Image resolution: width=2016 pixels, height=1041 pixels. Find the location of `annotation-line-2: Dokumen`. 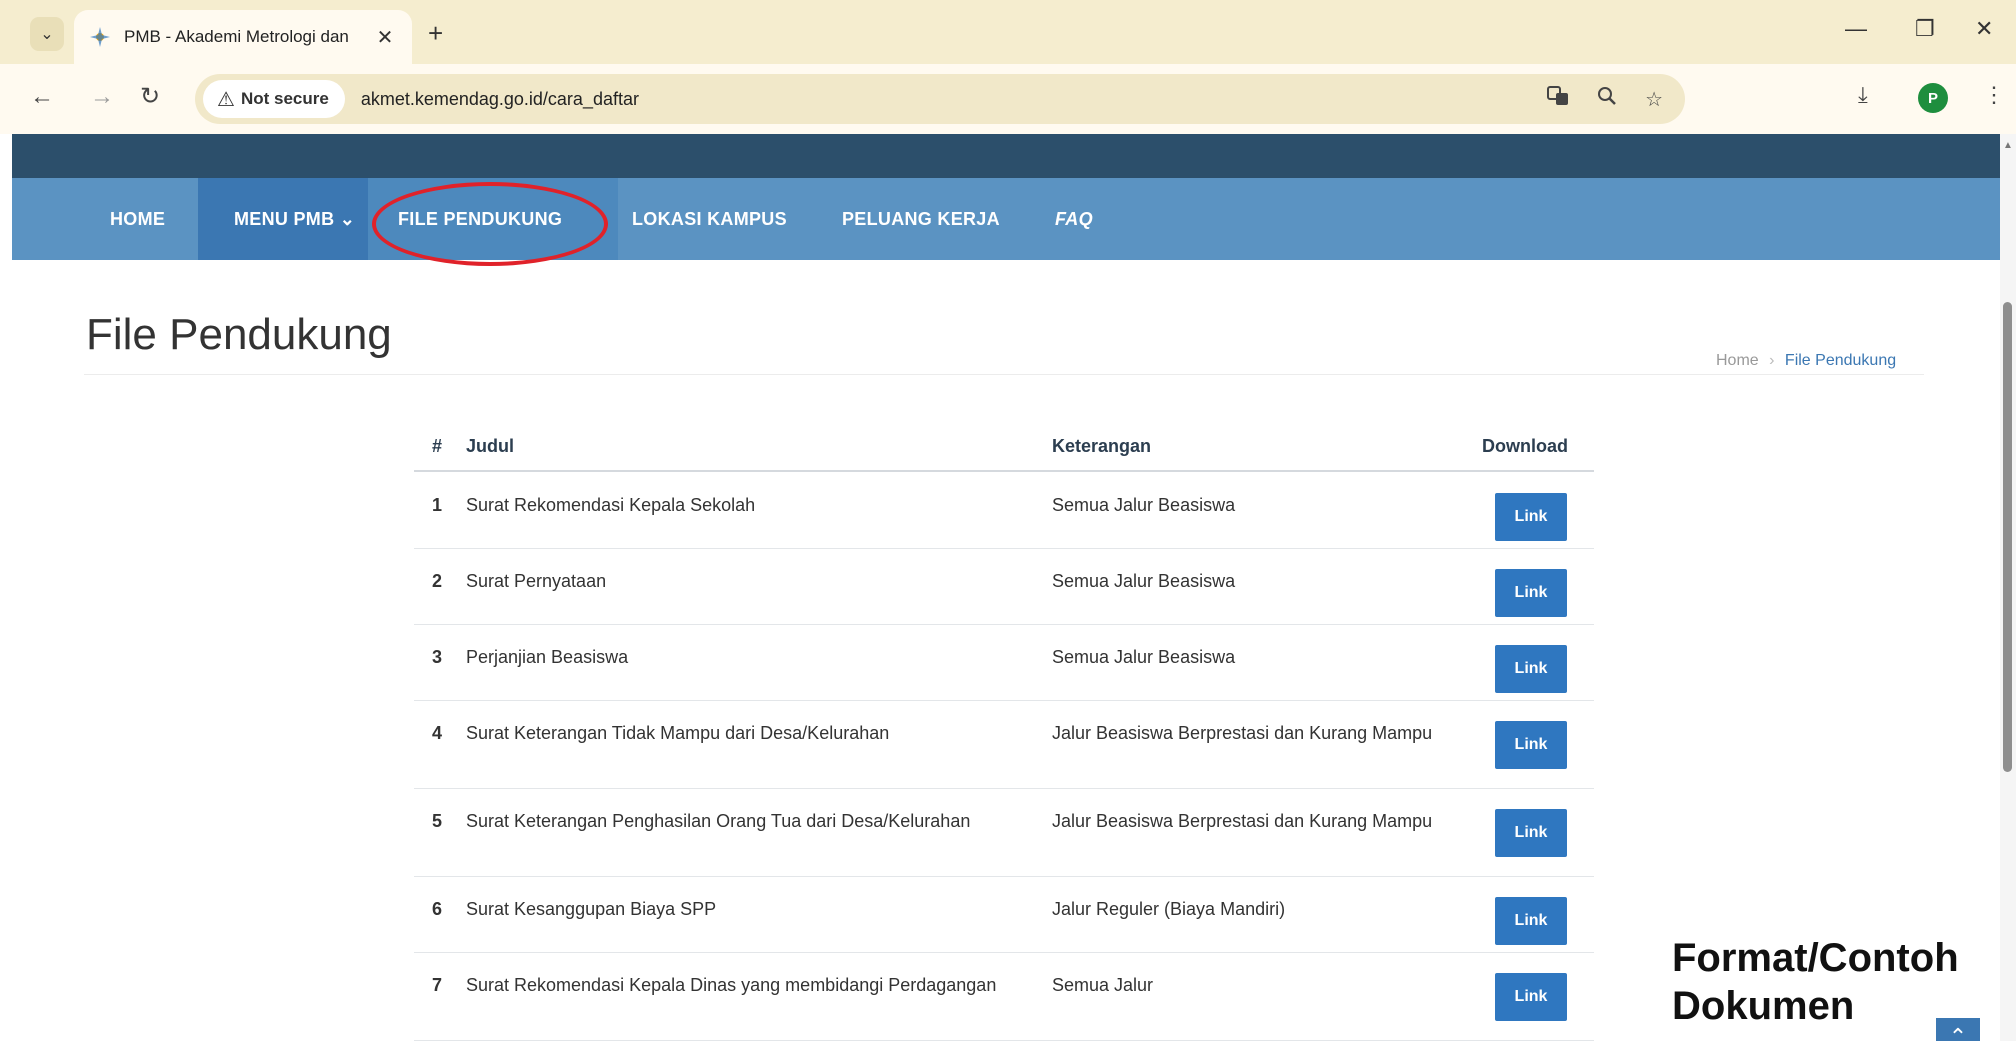

annotation-line-2: Dokumen is located at coordinates (1763, 1006).